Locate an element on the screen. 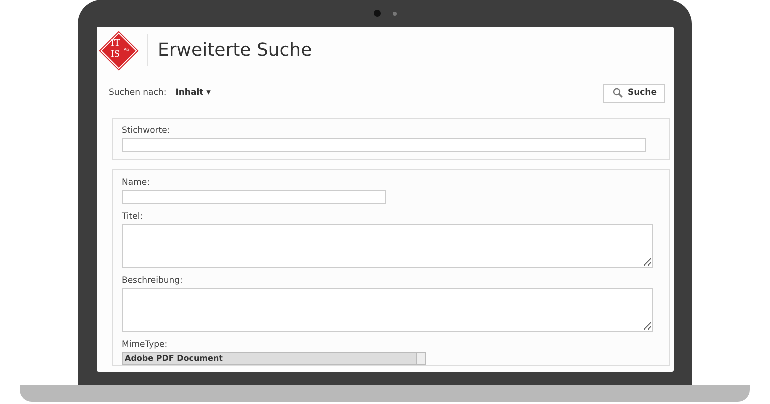  field-label: Beschreibung: is located at coordinates (153, 281).